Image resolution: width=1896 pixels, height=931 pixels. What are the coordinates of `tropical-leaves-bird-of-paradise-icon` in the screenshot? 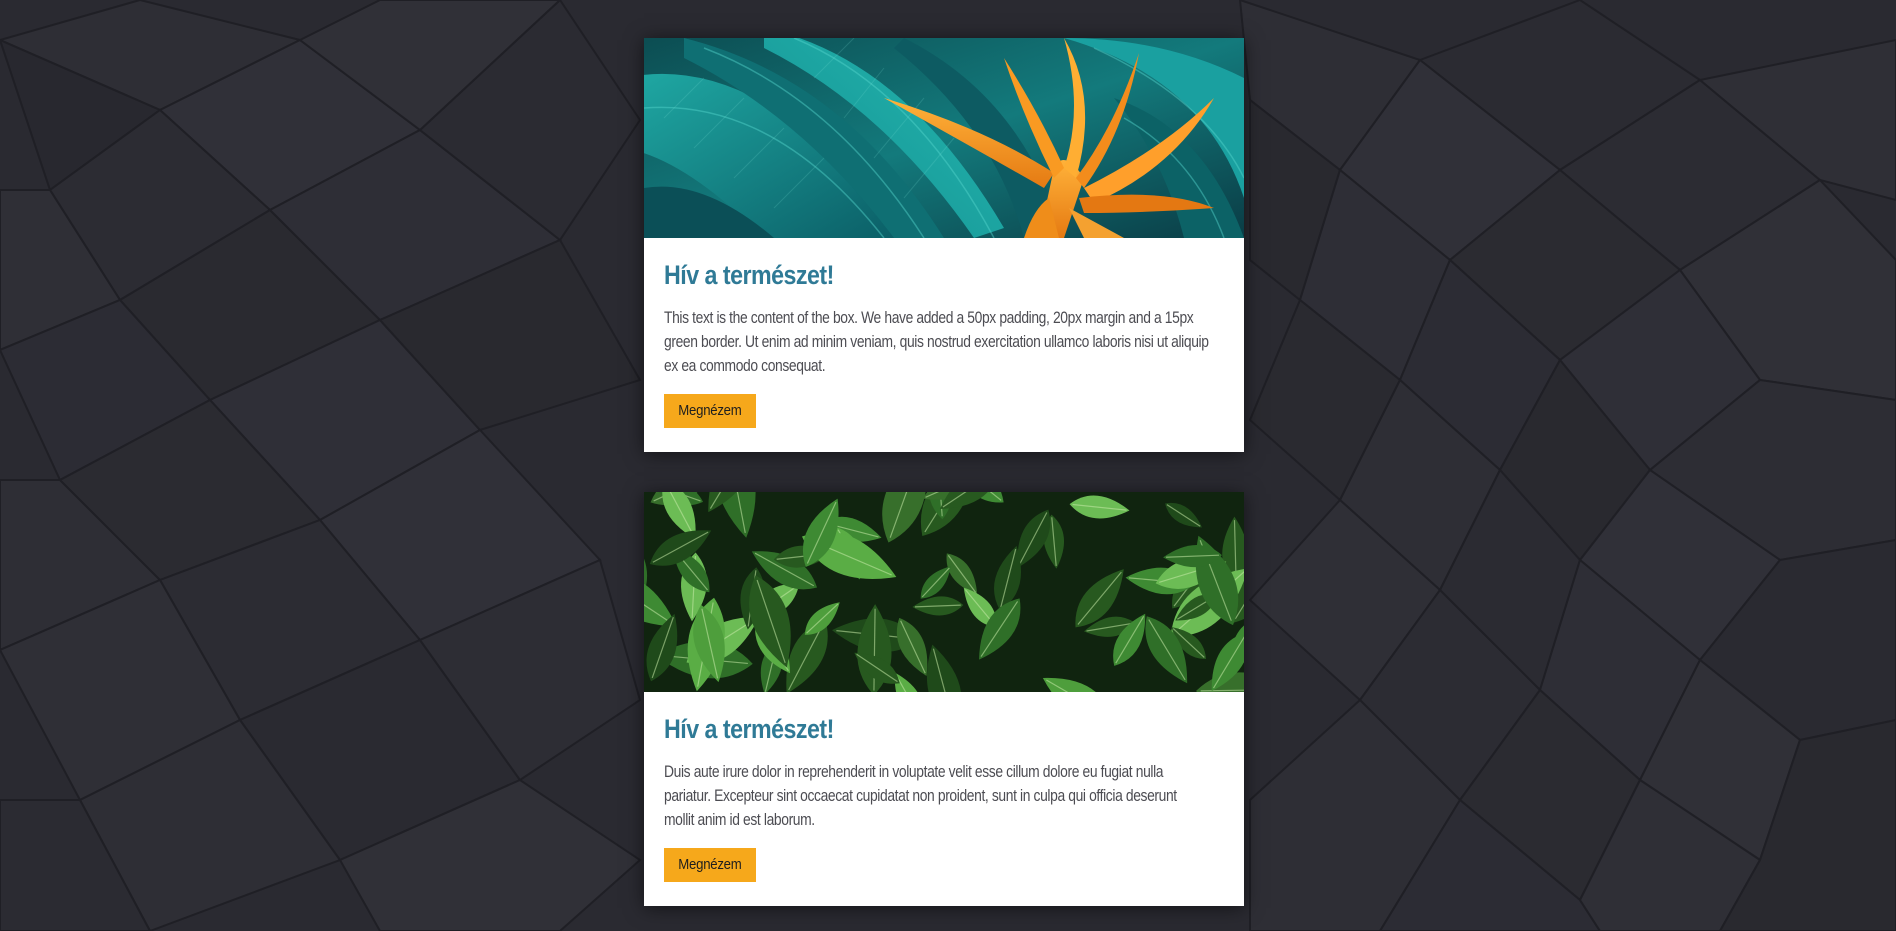 It's located at (944, 138).